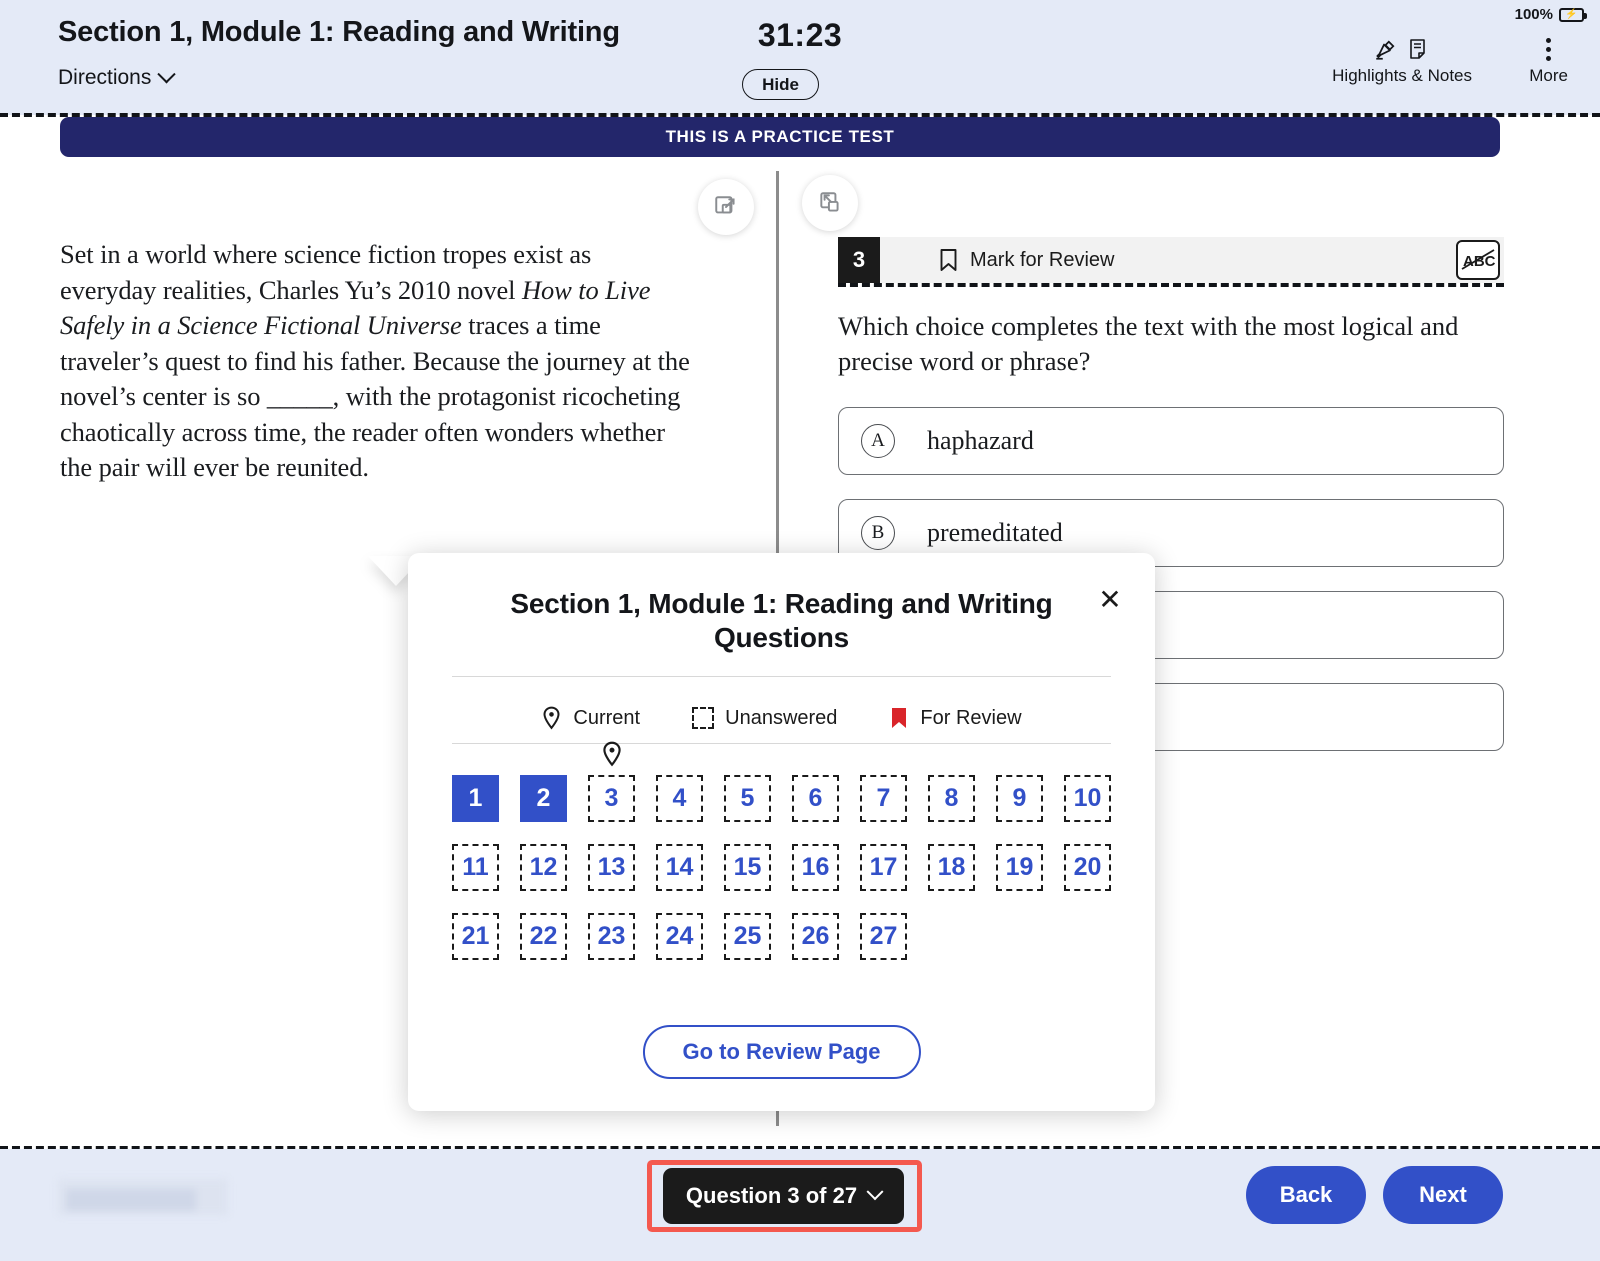 Image resolution: width=1600 pixels, height=1261 pixels. I want to click on question-cell-11: 11, so click(475, 867).